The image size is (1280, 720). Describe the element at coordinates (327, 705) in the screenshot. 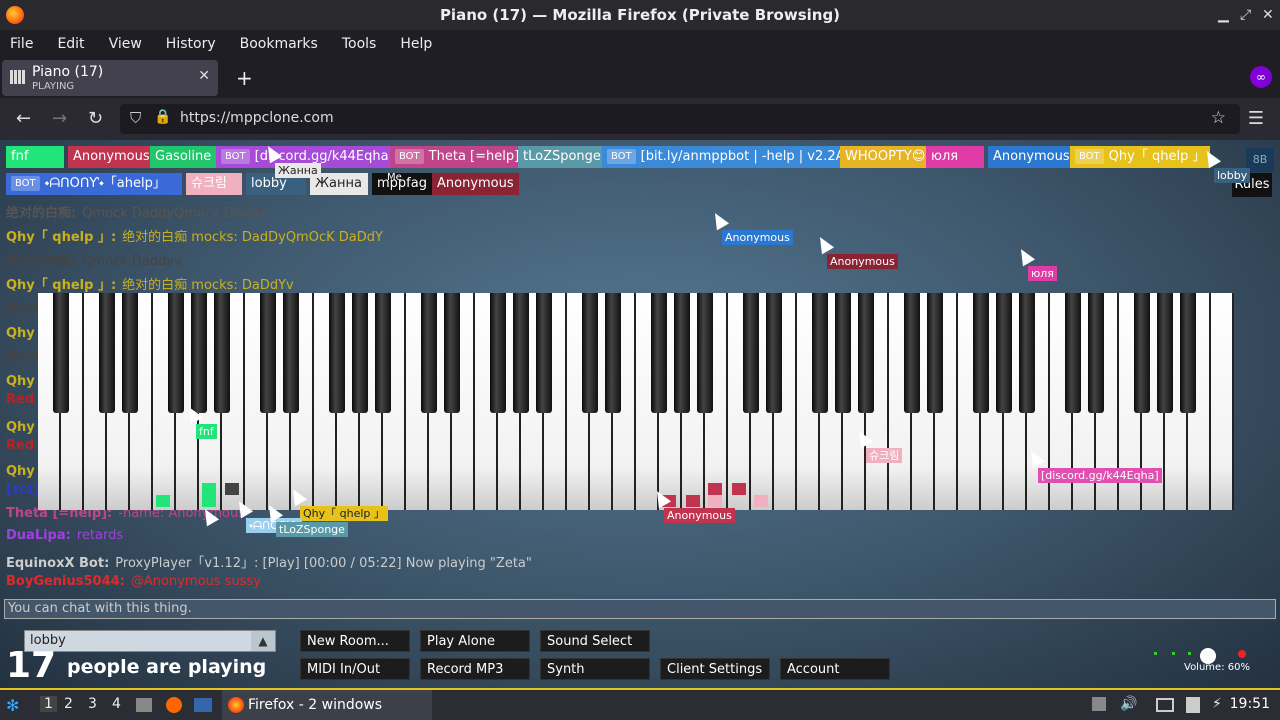

I see `taskbar-firefox-windows: Firefox - 2 windows` at that location.